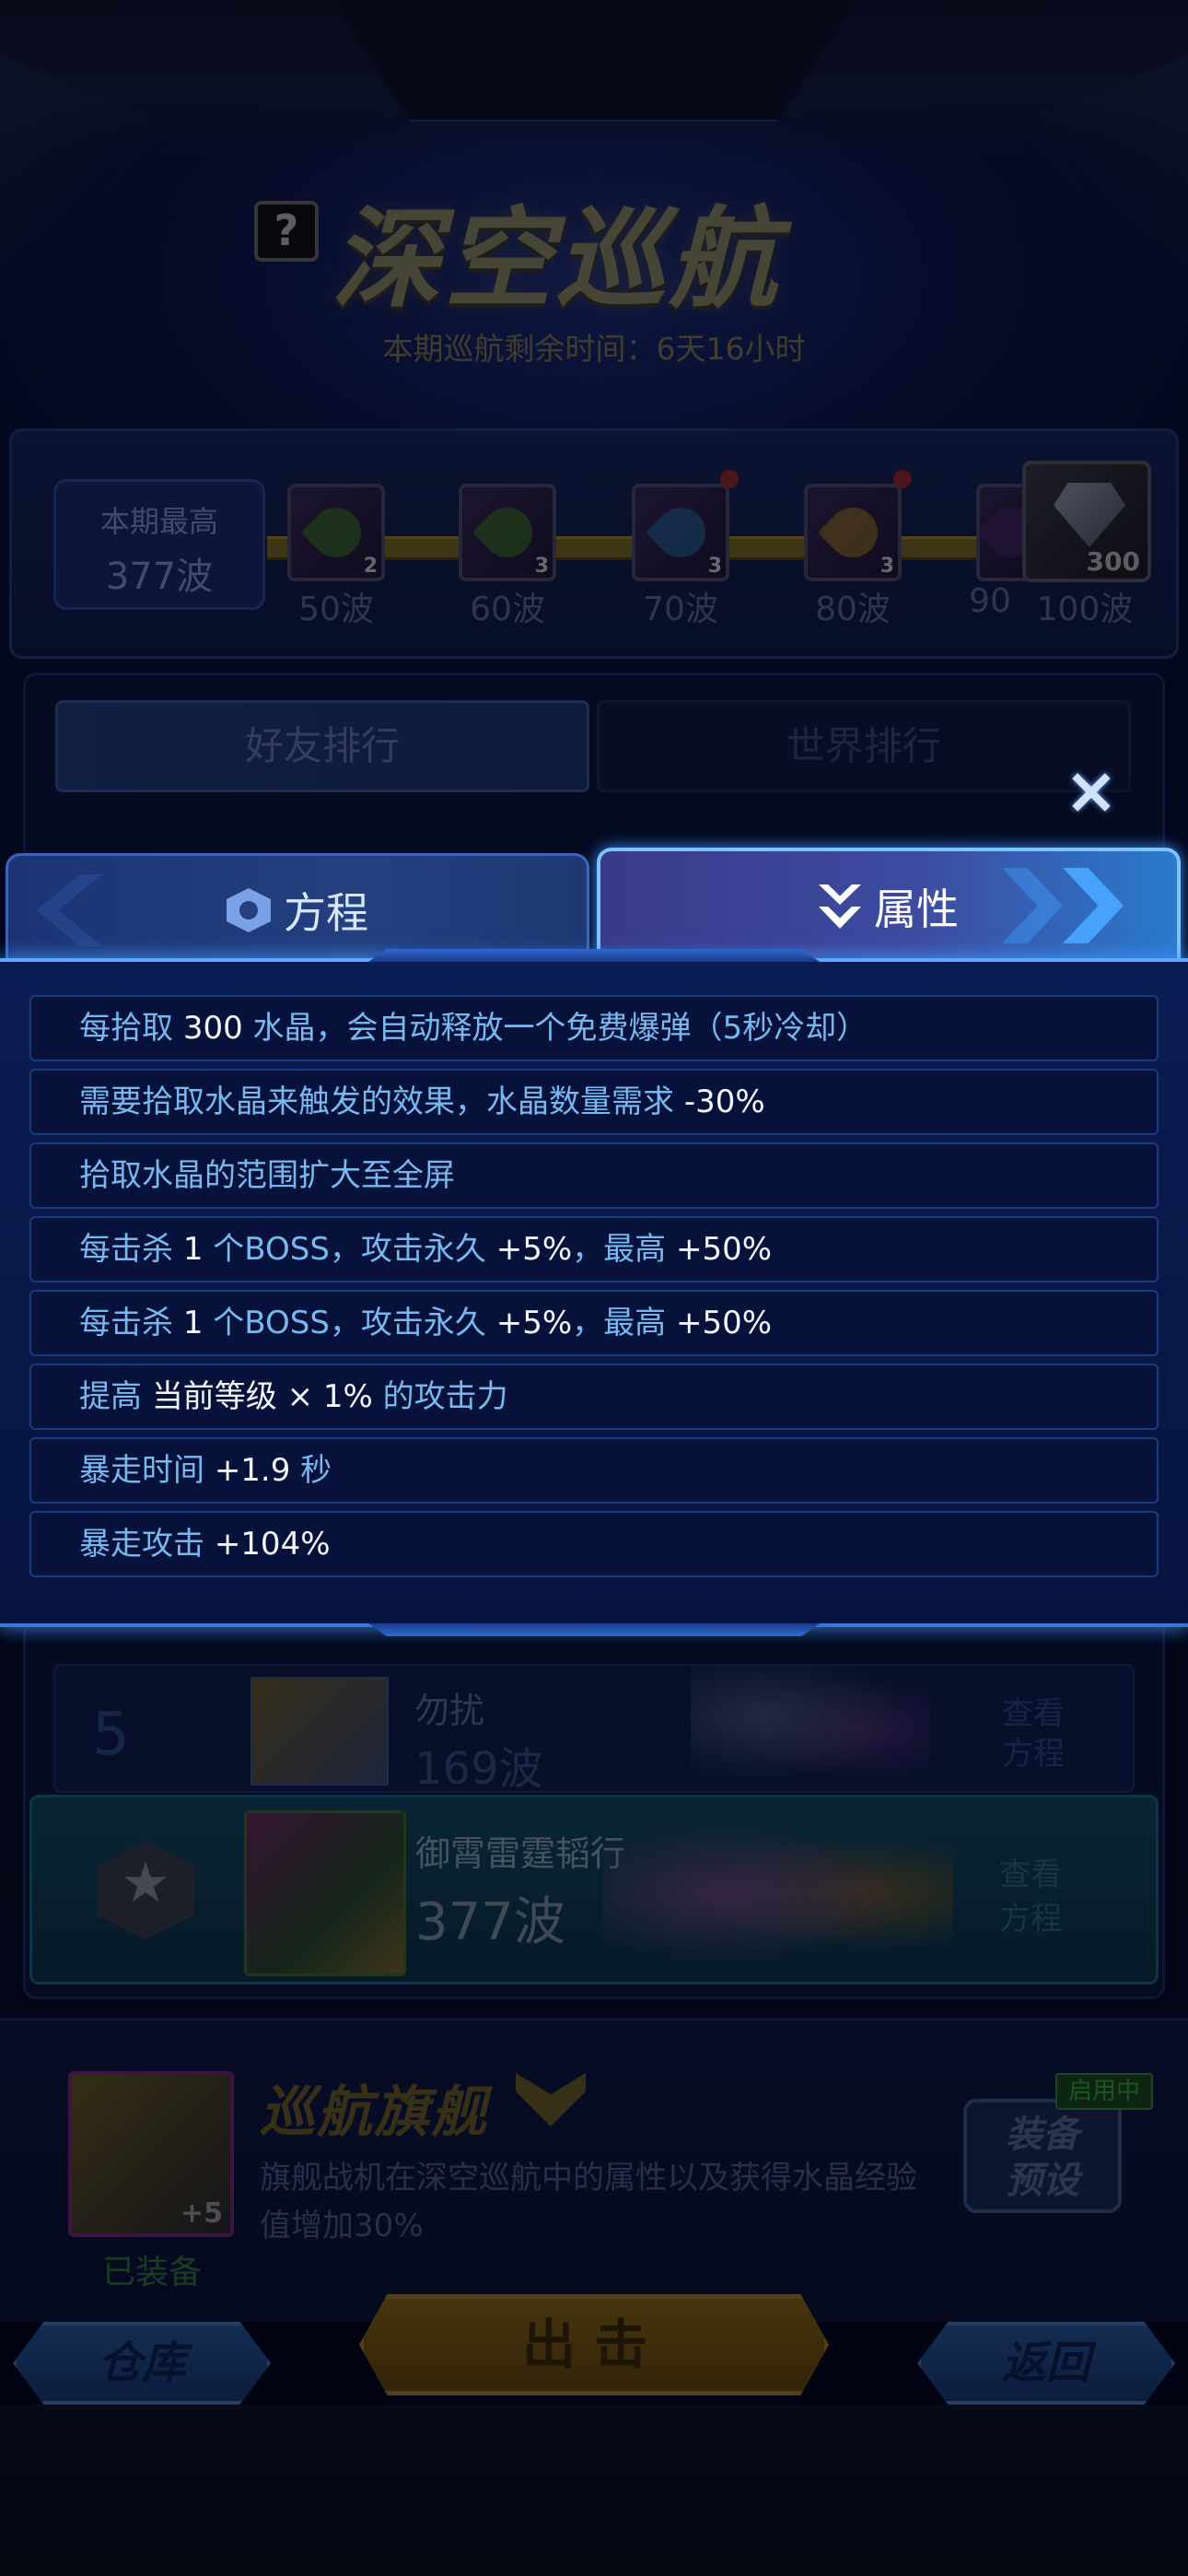 This screenshot has height=2576, width=1188. Describe the element at coordinates (840, 906) in the screenshot. I see `double-chevron-down-icon` at that location.